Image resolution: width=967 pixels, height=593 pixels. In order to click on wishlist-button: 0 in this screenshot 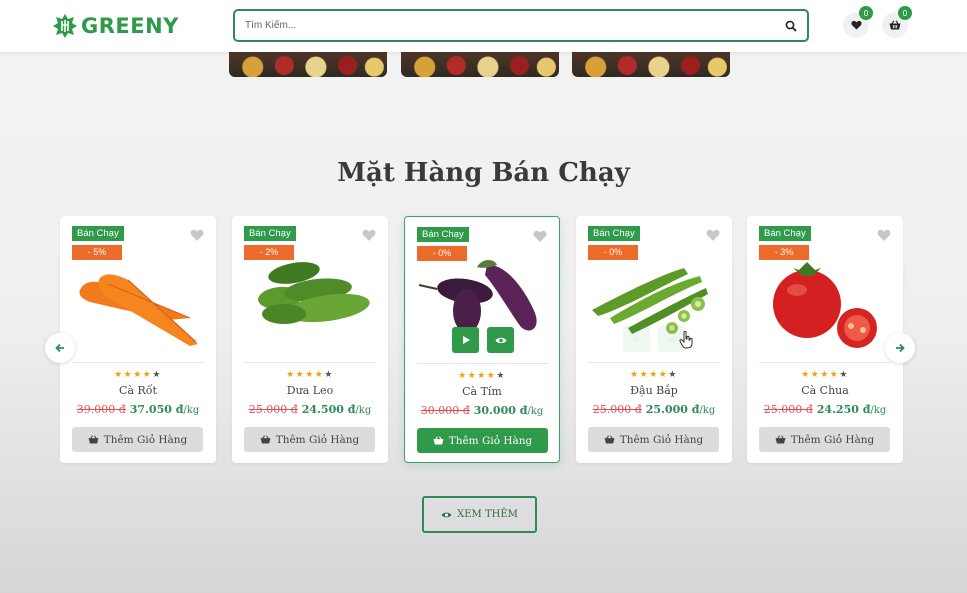, I will do `click(858, 22)`.